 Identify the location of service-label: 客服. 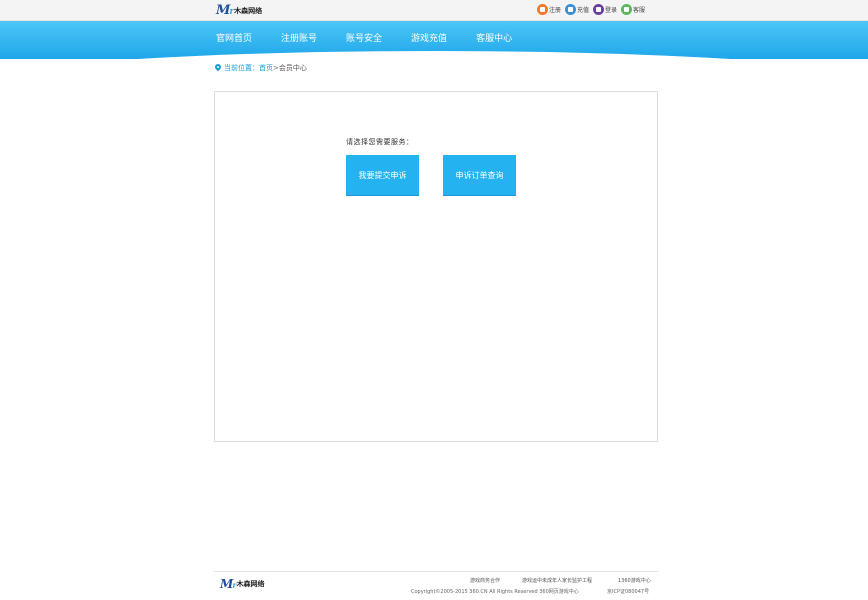
(639, 10).